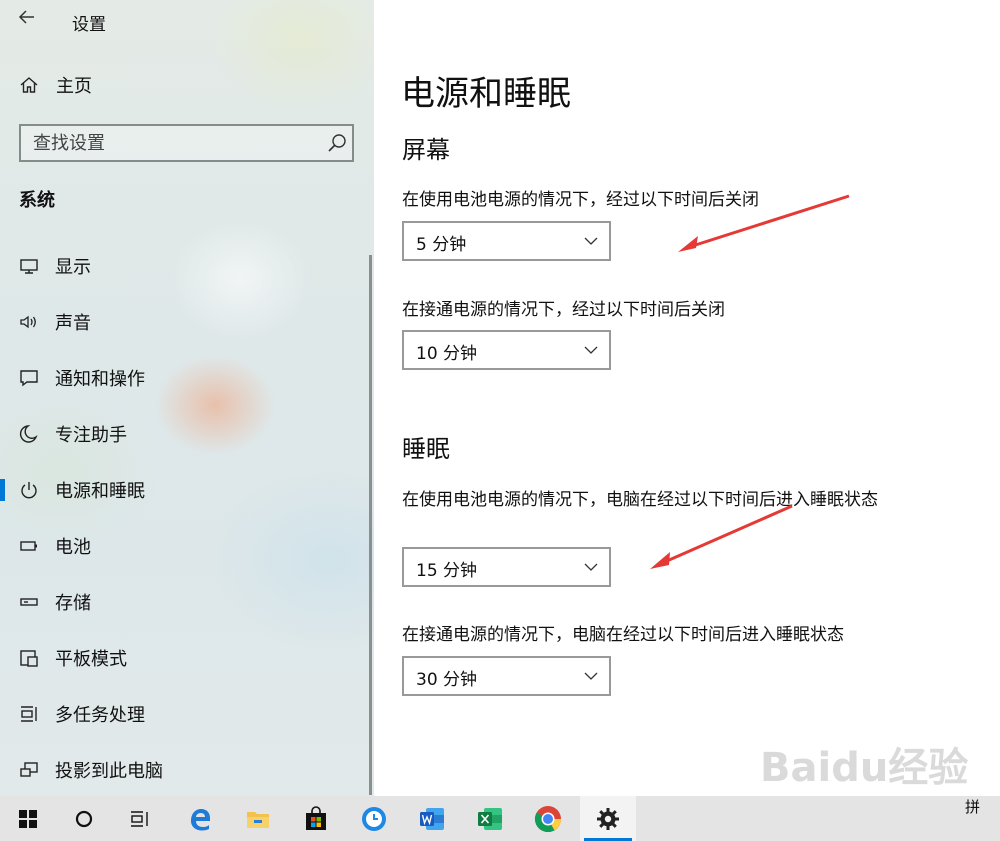 The height and width of the screenshot is (841, 1000). I want to click on home-label: 主页, so click(74, 86).